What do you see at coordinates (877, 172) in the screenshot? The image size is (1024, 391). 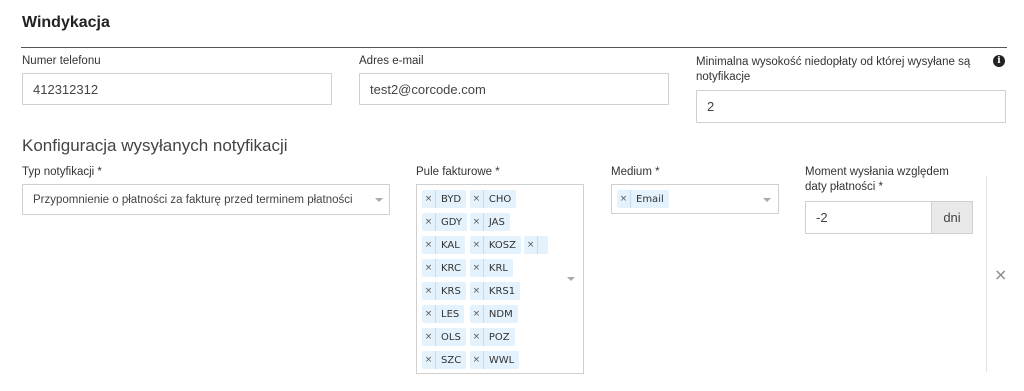 I see `moment-label-line1: Moment wysłania względem` at bounding box center [877, 172].